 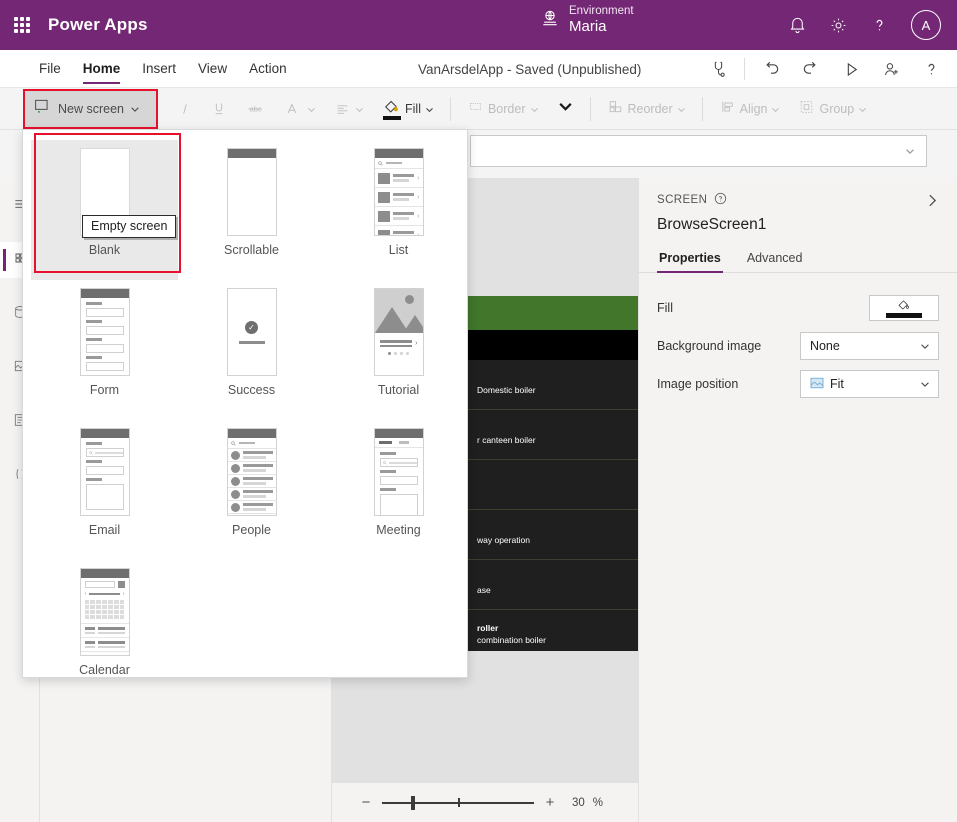 What do you see at coordinates (720, 200) in the screenshot?
I see `question-circle-icon` at bounding box center [720, 200].